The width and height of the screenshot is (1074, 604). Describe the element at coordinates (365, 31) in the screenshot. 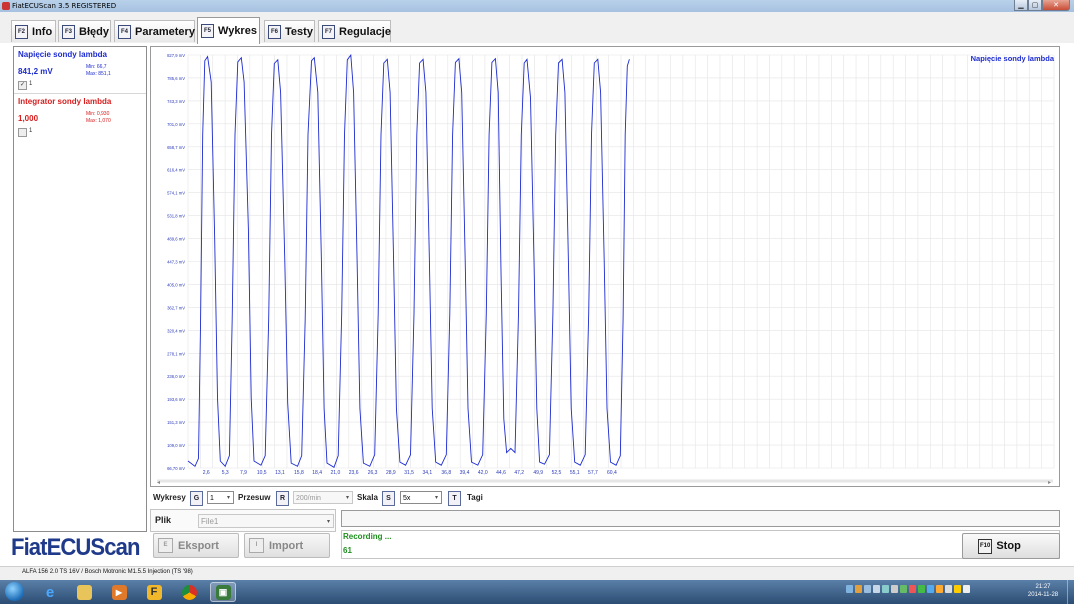

I see `tab-label: Regulacje` at that location.